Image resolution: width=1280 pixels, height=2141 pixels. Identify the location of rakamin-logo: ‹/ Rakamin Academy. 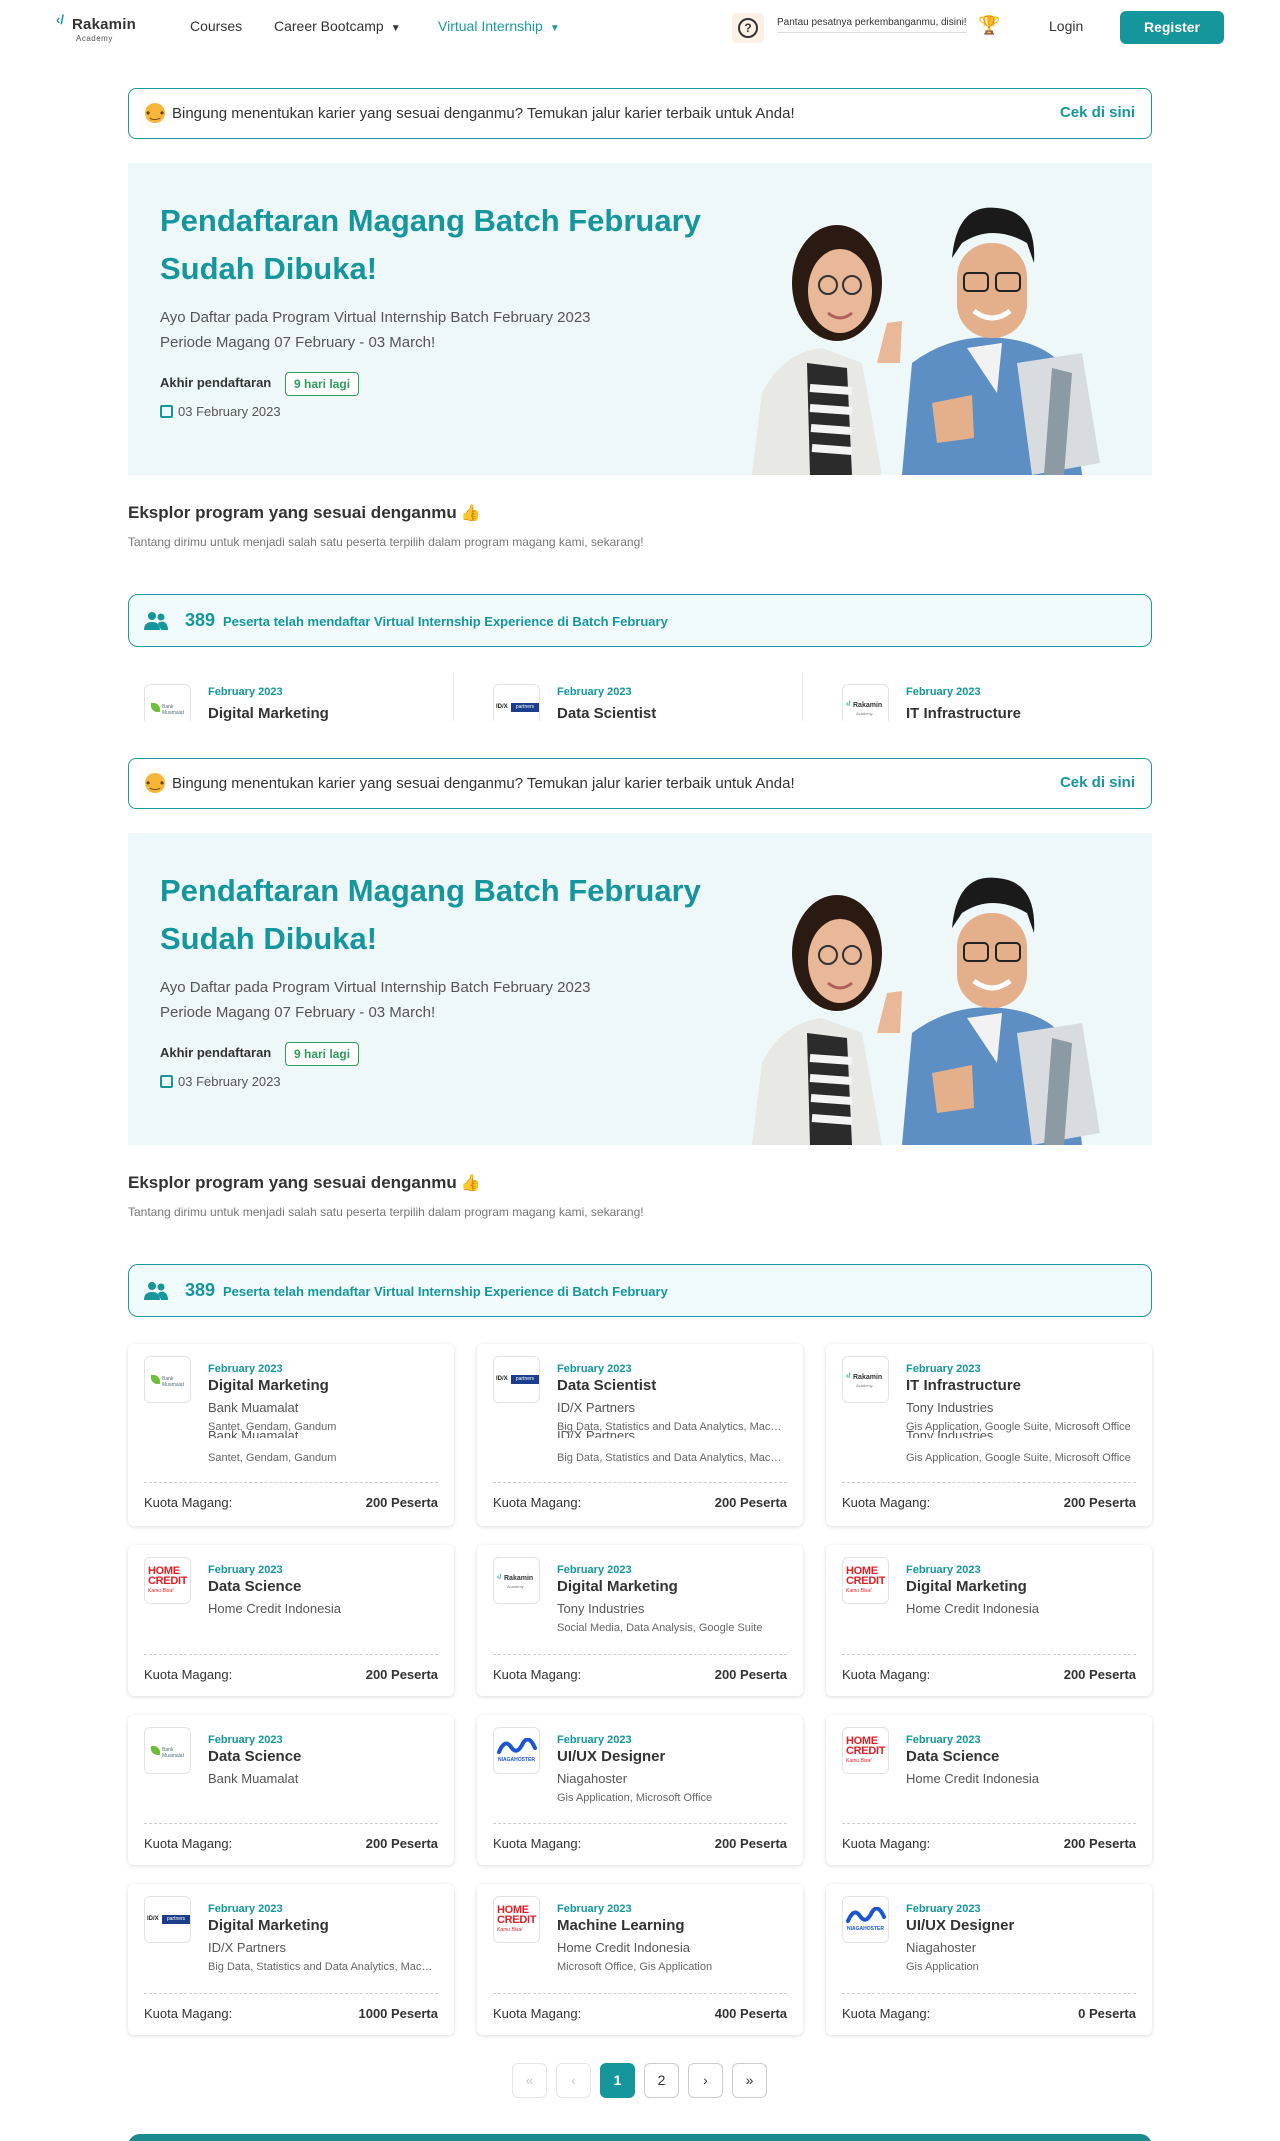
(106, 29).